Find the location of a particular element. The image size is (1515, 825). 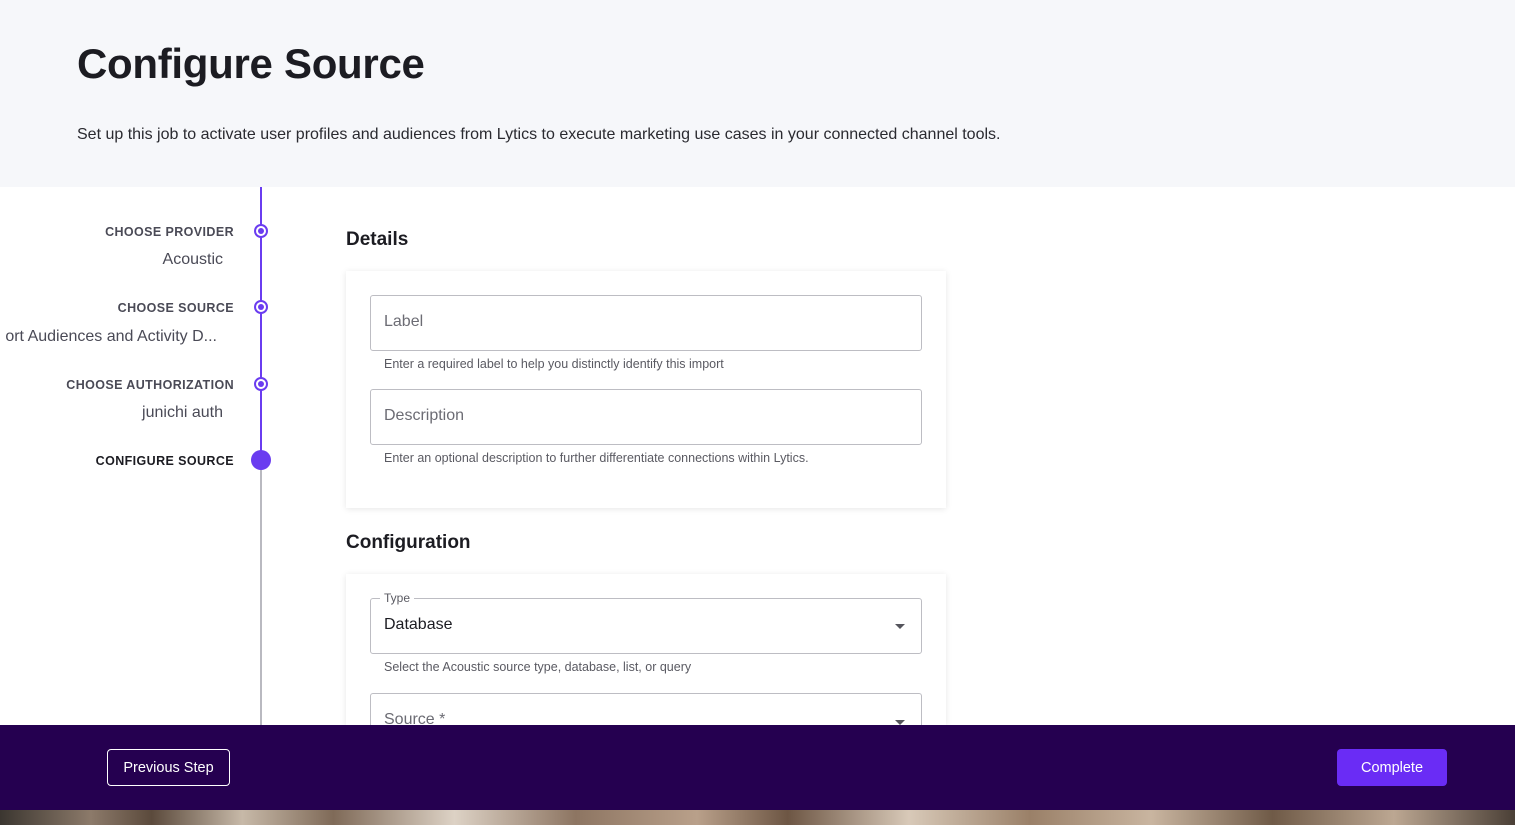

background-image-strip is located at coordinates (757, 817).